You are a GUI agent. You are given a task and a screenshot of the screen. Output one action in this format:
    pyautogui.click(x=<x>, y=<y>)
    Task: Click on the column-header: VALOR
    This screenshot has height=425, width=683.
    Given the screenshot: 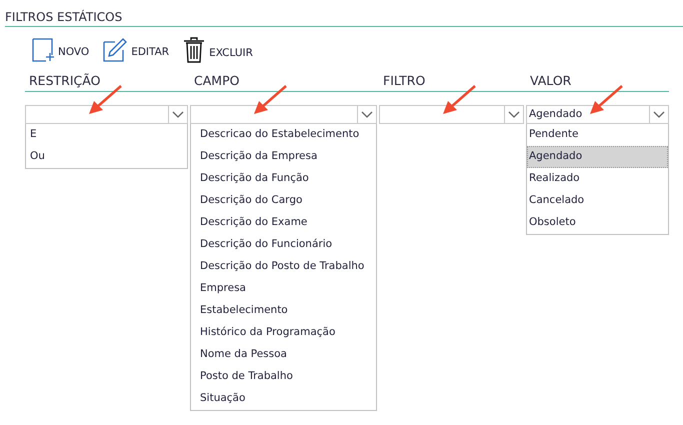 What is the action you would take?
    pyautogui.click(x=550, y=81)
    